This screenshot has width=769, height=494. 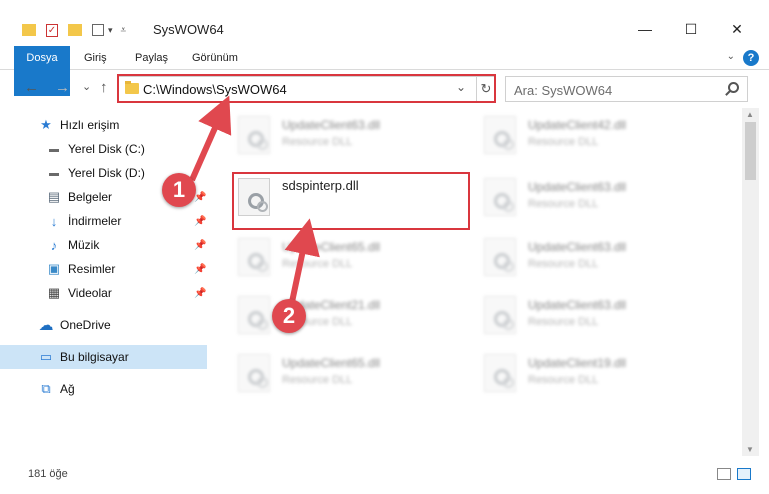 What do you see at coordinates (744, 474) in the screenshot?
I see `large-icons-view-icon` at bounding box center [744, 474].